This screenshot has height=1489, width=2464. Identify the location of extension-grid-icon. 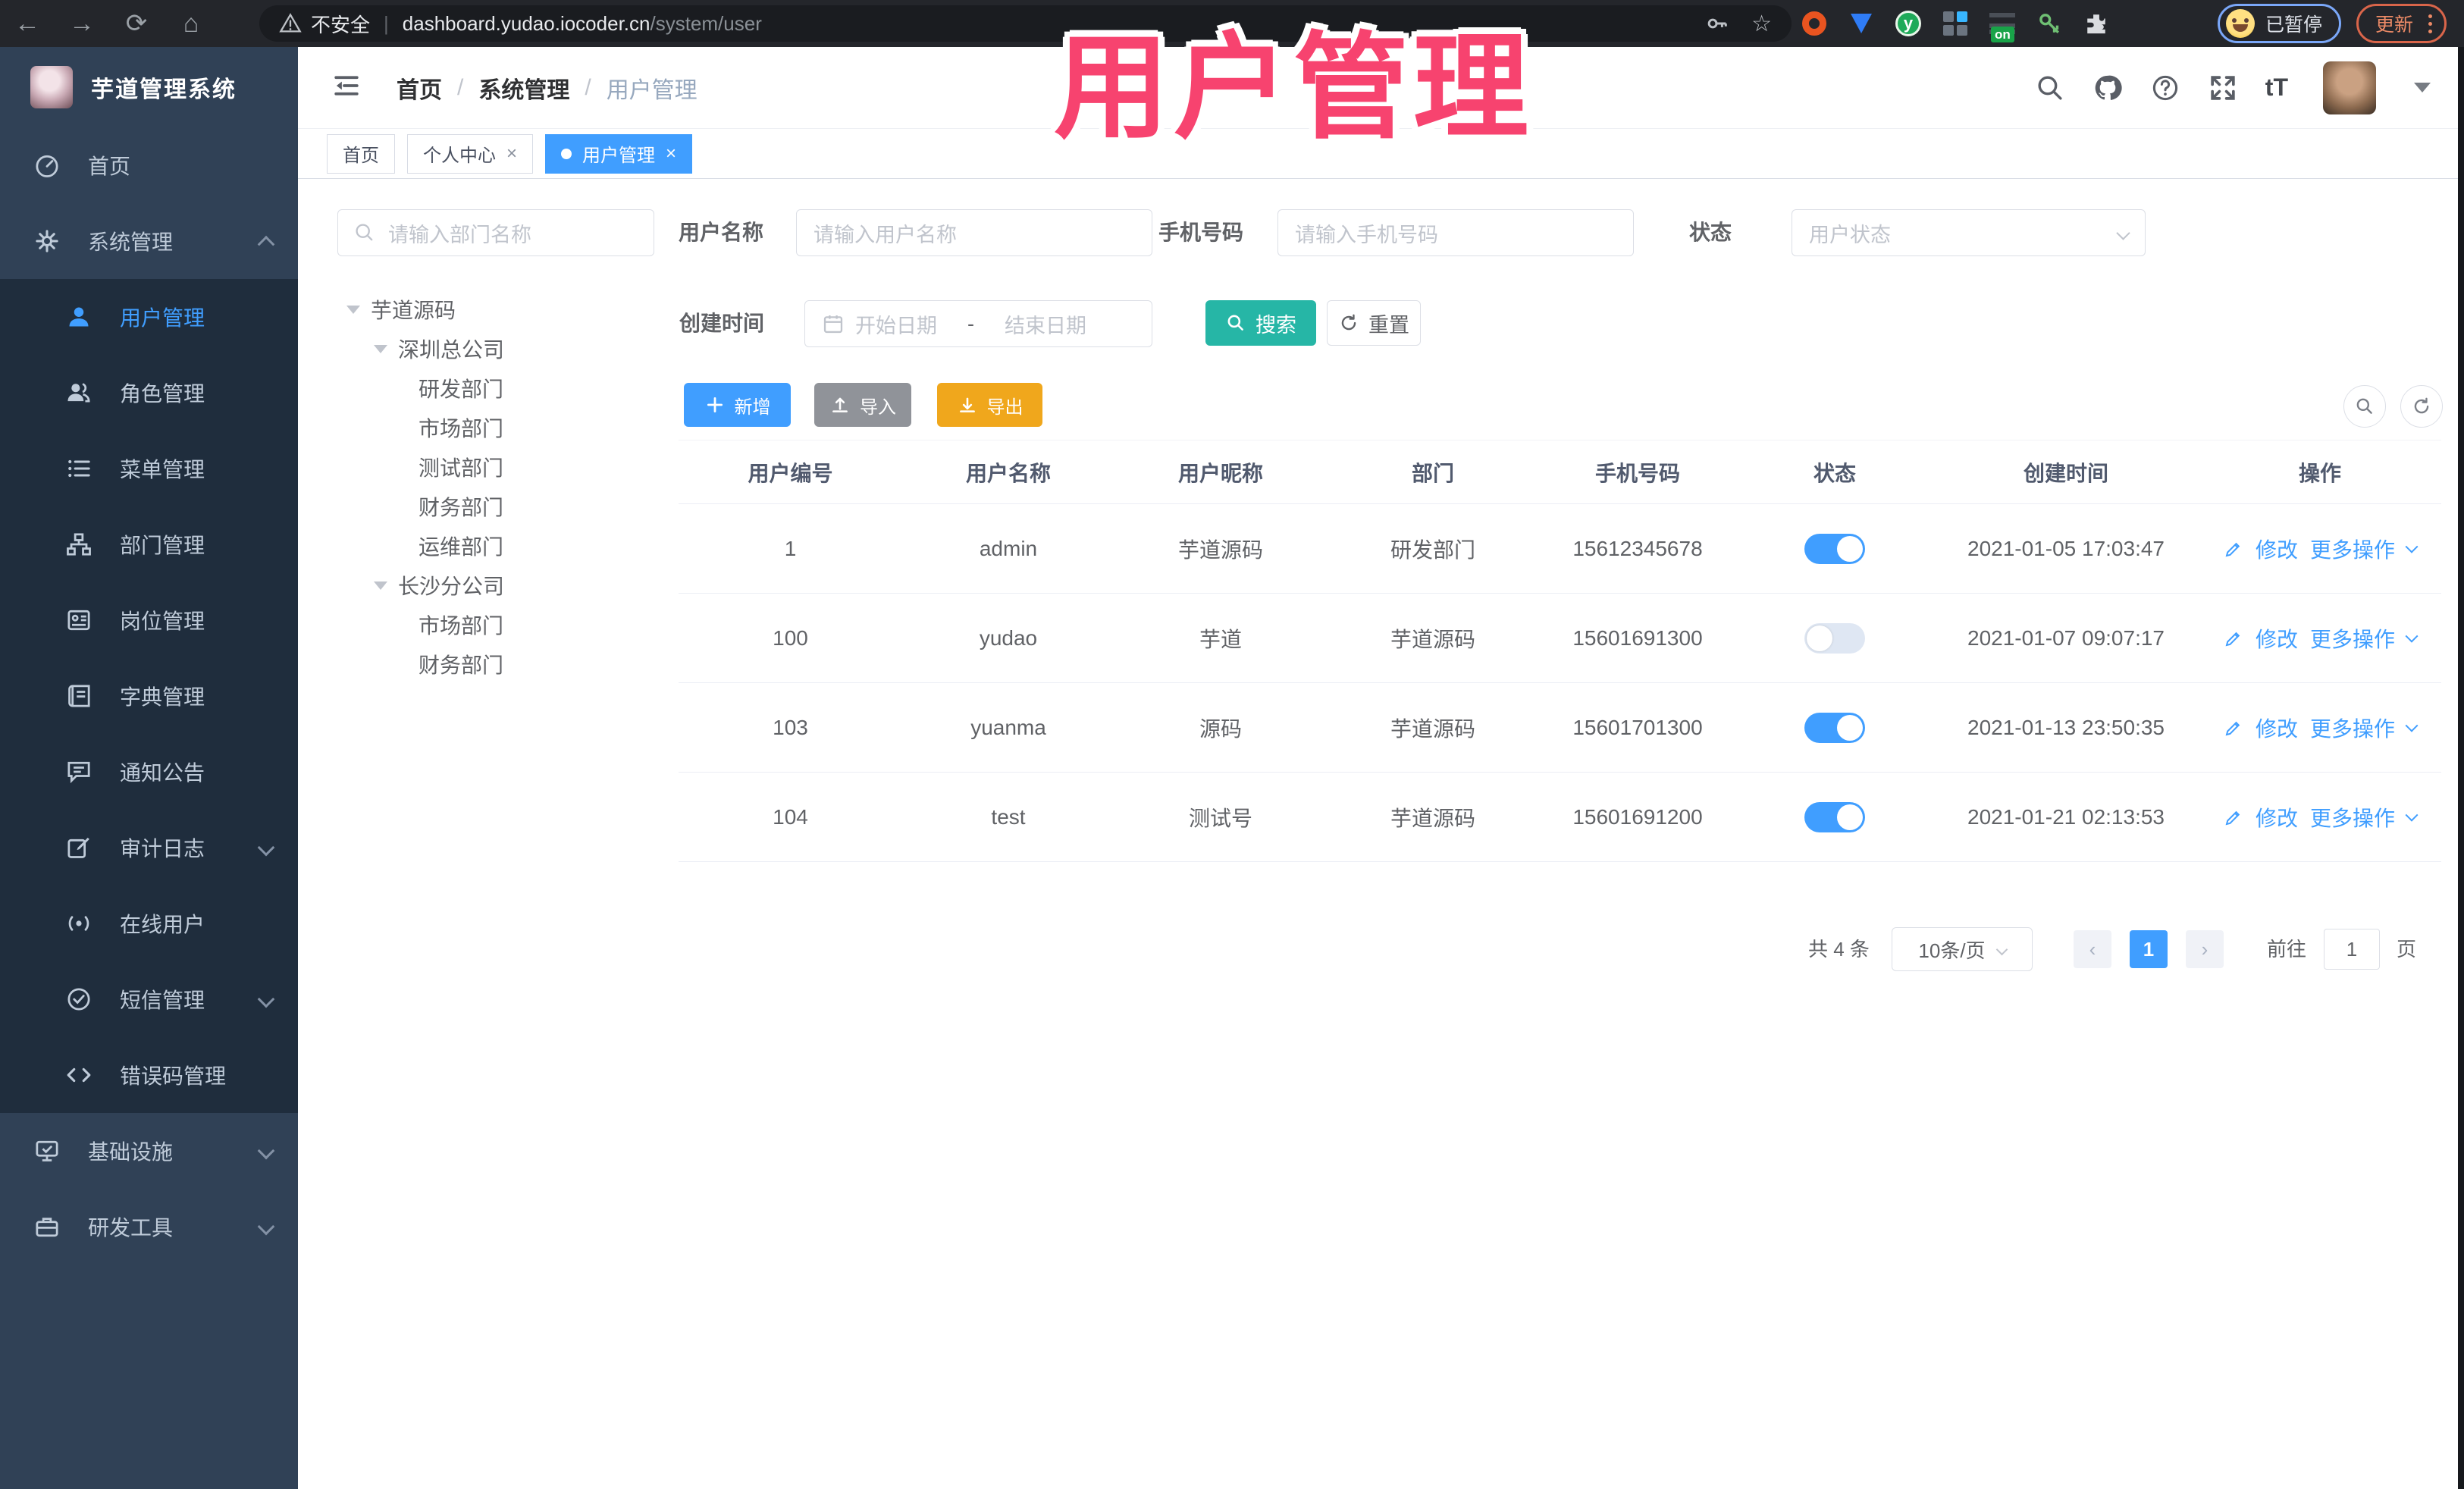
(1955, 23).